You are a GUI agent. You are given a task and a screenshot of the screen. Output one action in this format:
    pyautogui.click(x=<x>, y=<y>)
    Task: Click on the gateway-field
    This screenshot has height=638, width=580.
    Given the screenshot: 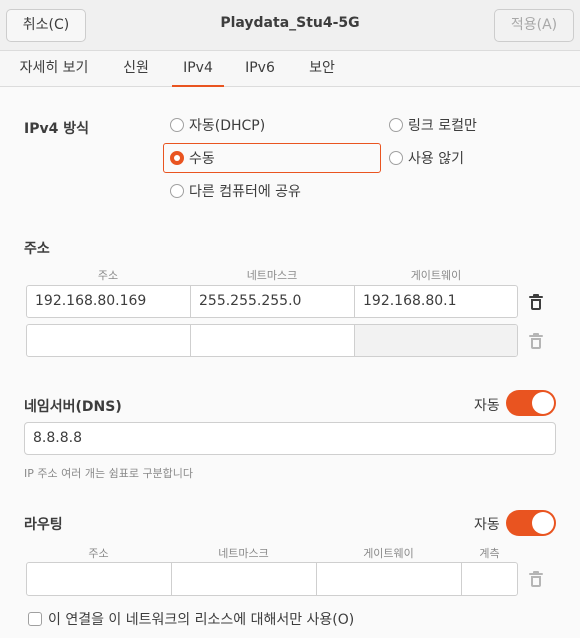 What is the action you would take?
    pyautogui.click(x=436, y=340)
    